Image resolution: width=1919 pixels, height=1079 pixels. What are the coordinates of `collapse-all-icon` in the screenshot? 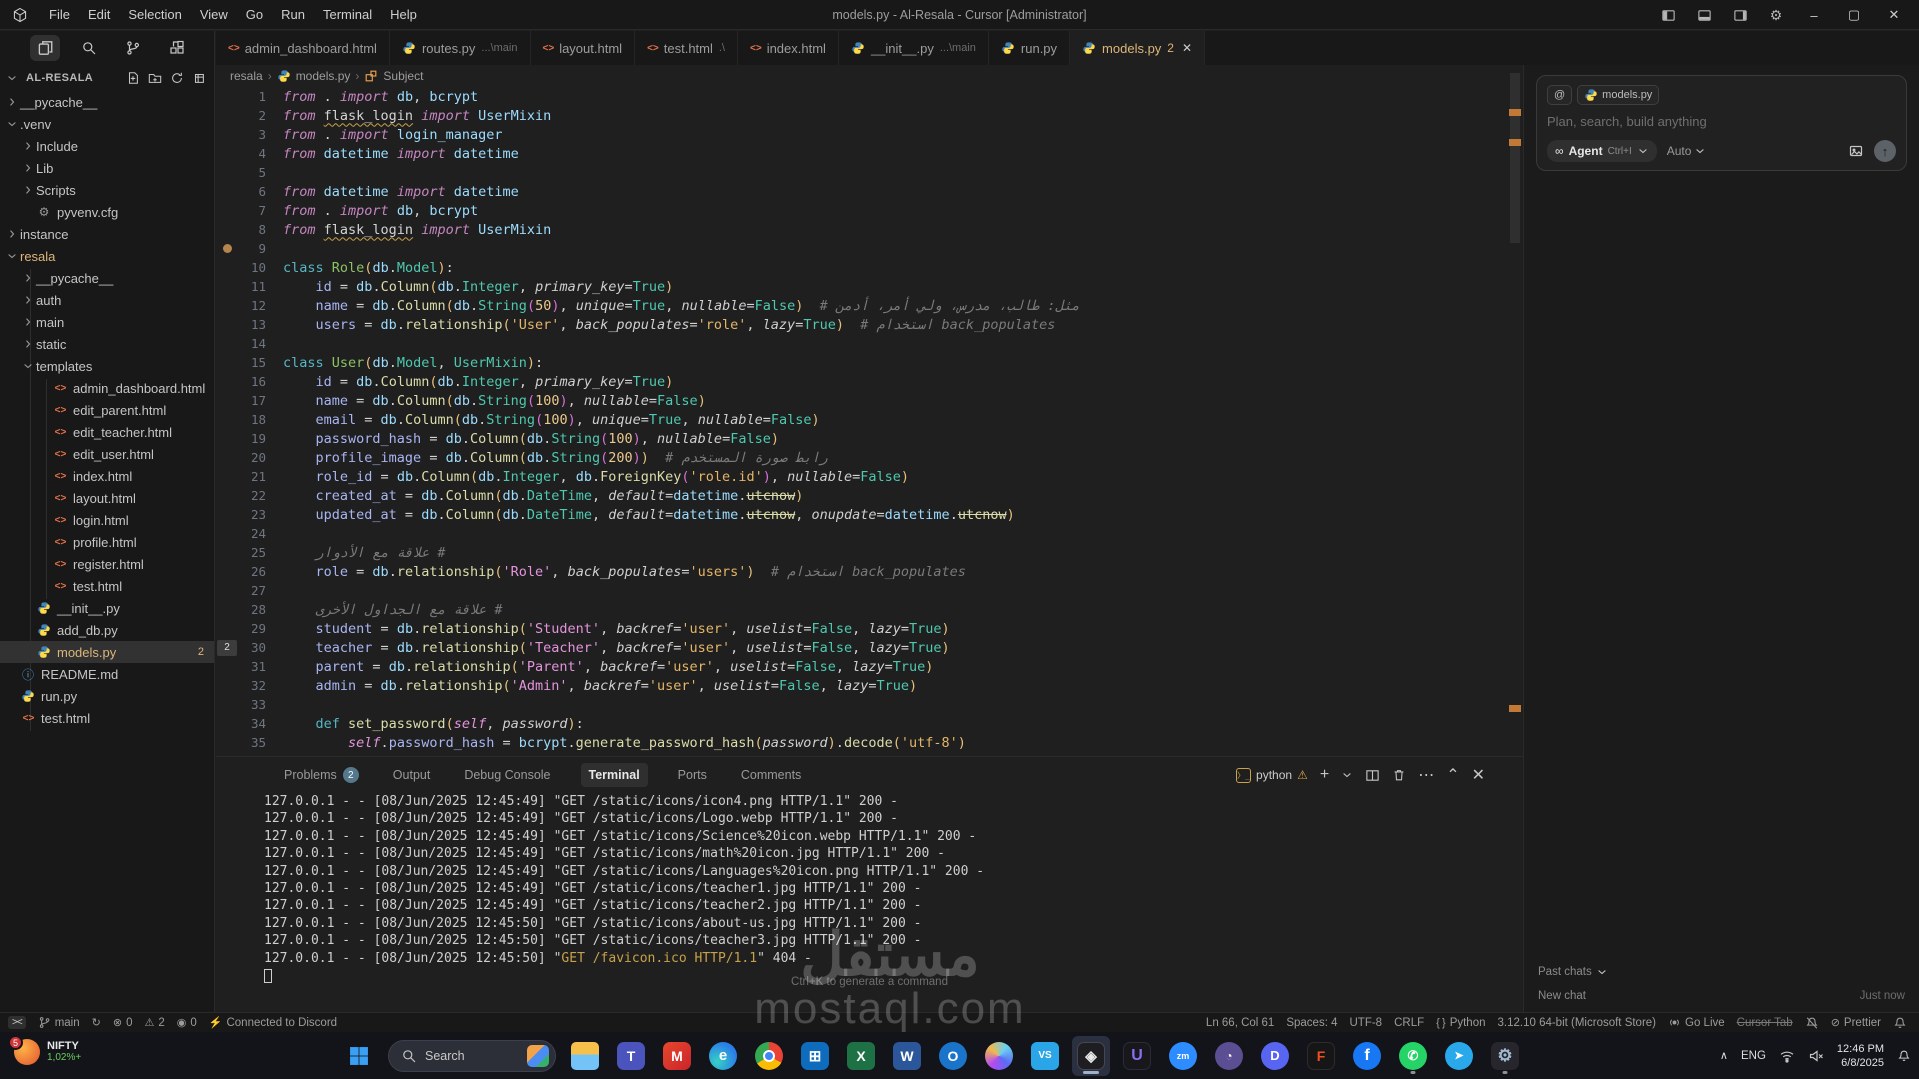 It's located at (199, 78).